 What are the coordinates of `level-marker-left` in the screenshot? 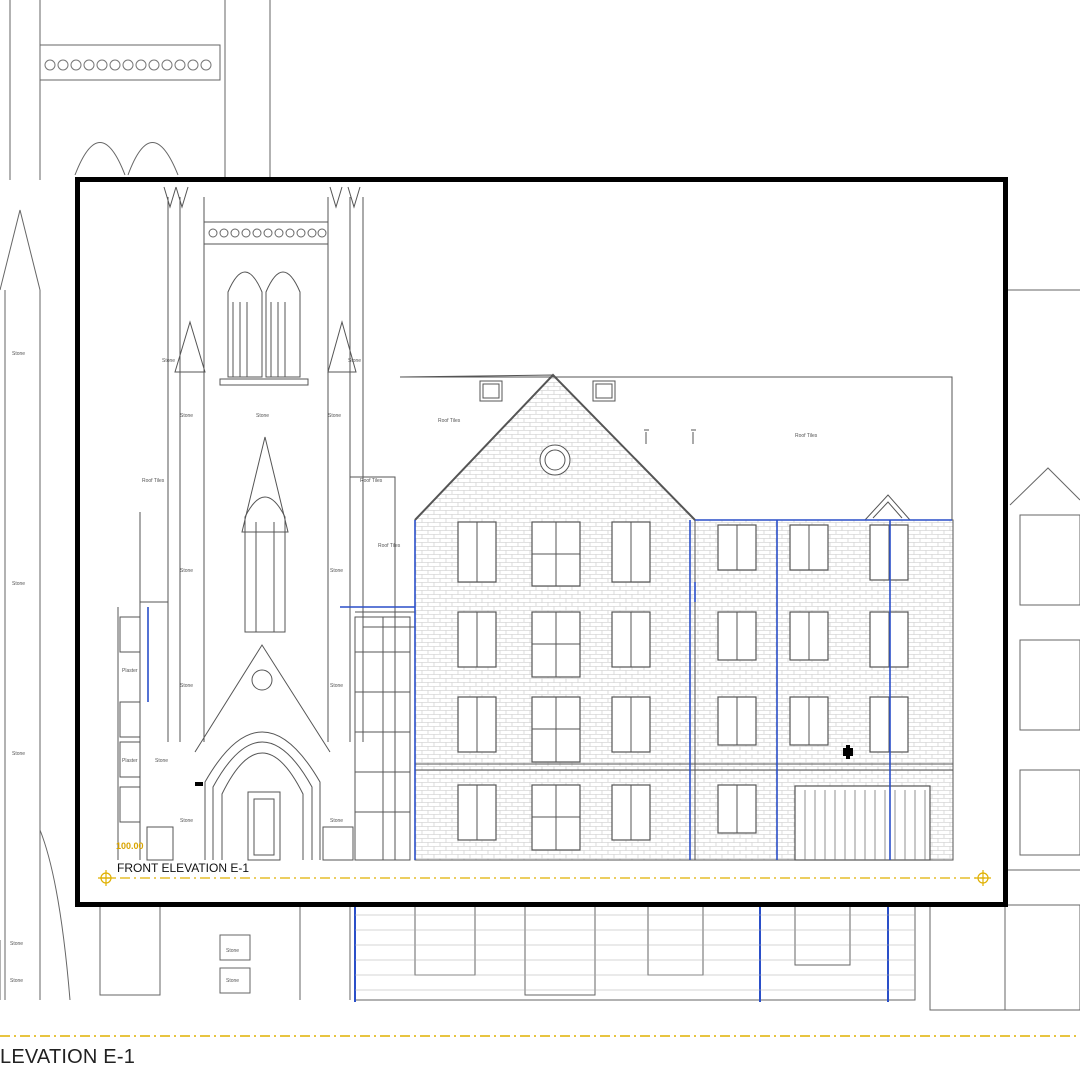 It's located at (106, 878).